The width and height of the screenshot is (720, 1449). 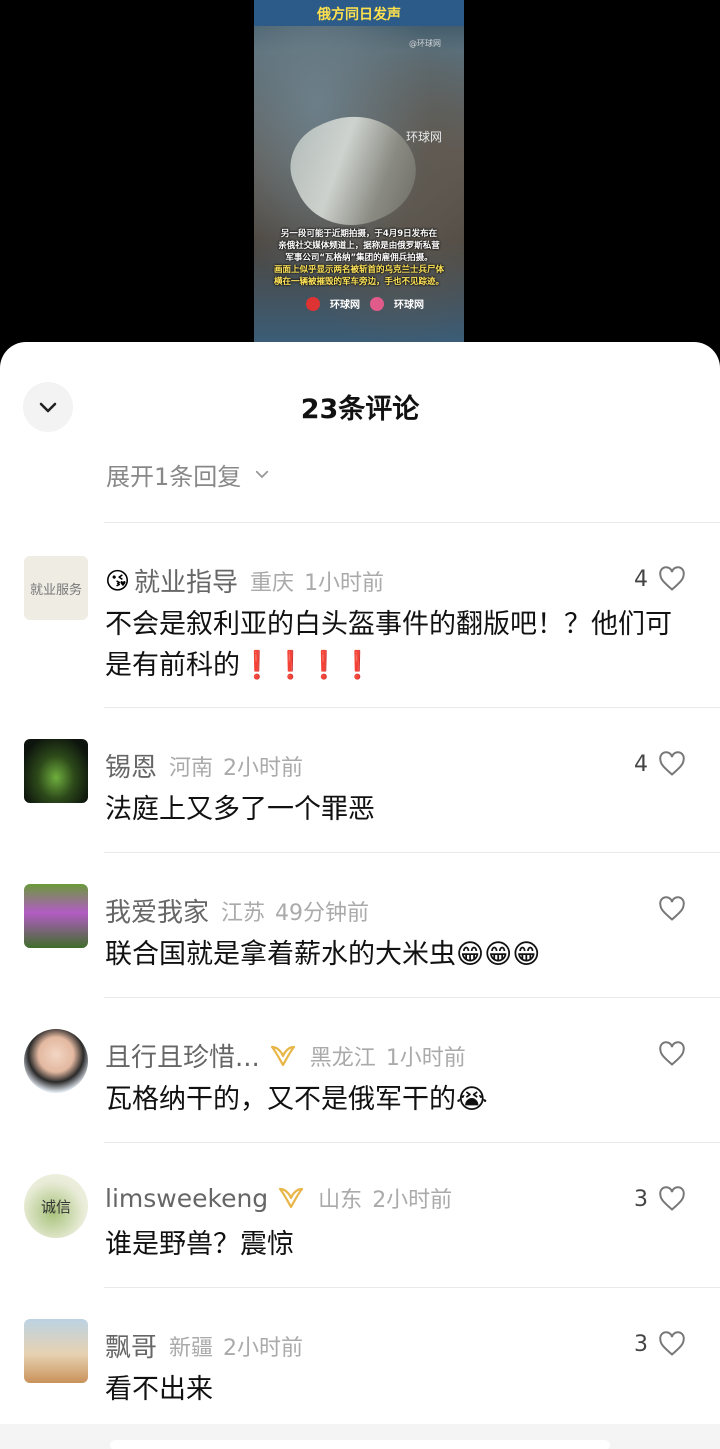 I want to click on avatar: 就业服务, so click(x=56, y=588).